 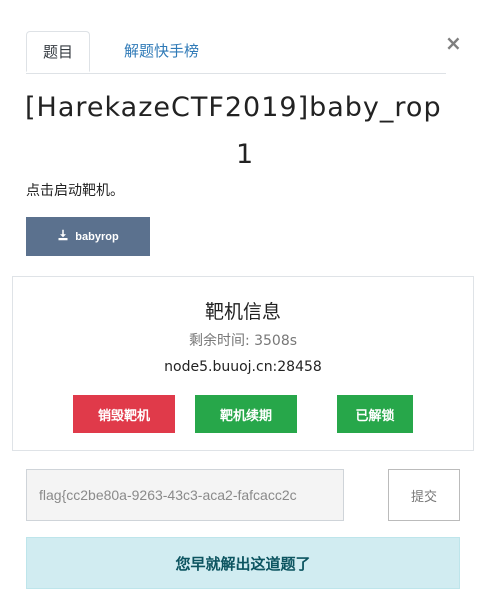 What do you see at coordinates (245, 154) in the screenshot?
I see `challenge-title-points: 1` at bounding box center [245, 154].